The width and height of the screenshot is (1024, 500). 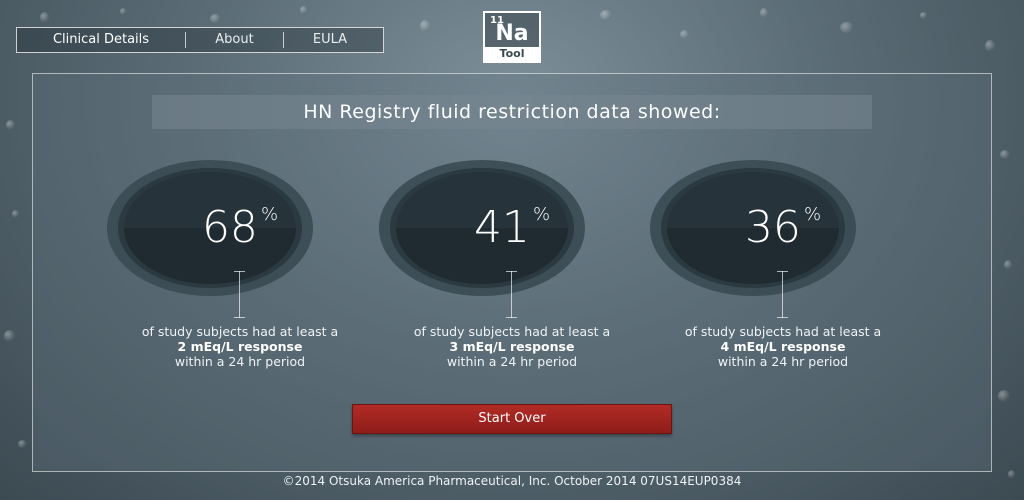 I want to click on stat-value: 68%, so click(x=240, y=227).